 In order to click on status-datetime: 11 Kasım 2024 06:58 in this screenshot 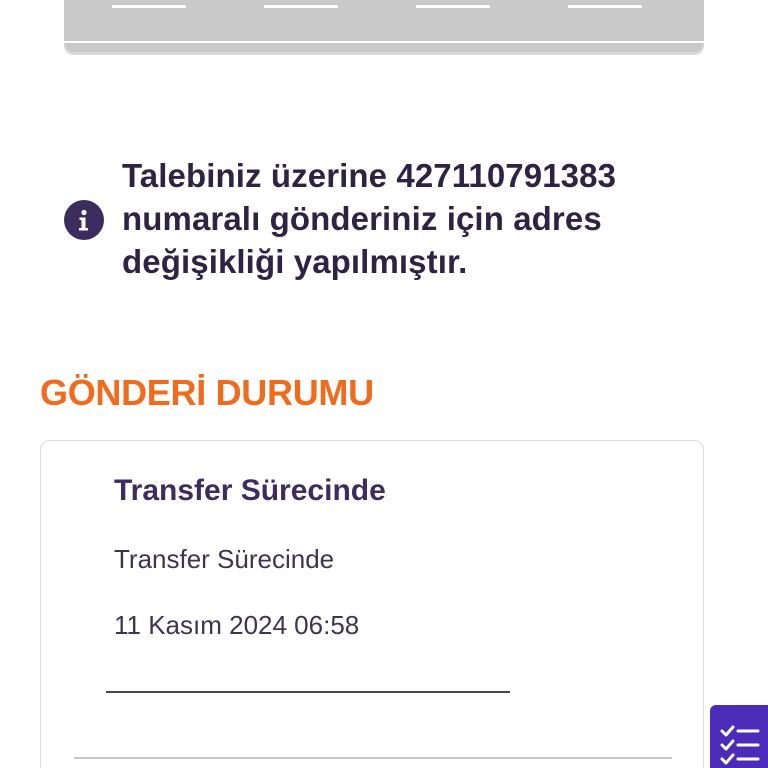, I will do `click(237, 625)`.